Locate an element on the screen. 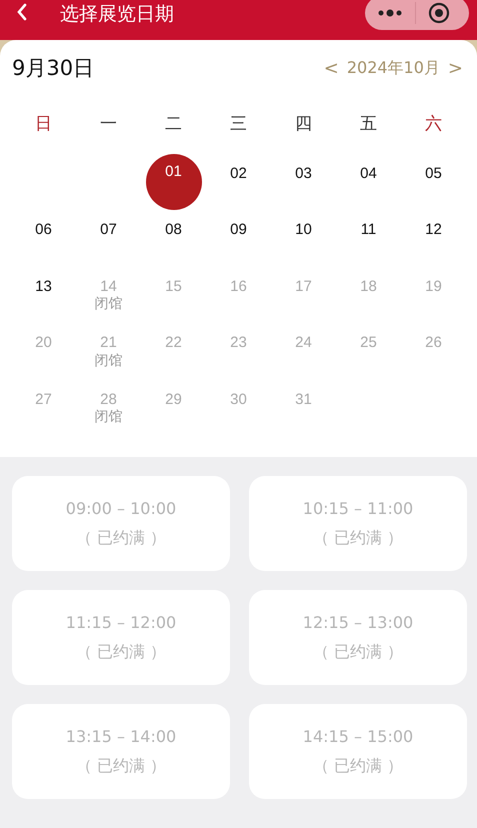  weekday-label: 六 is located at coordinates (433, 124).